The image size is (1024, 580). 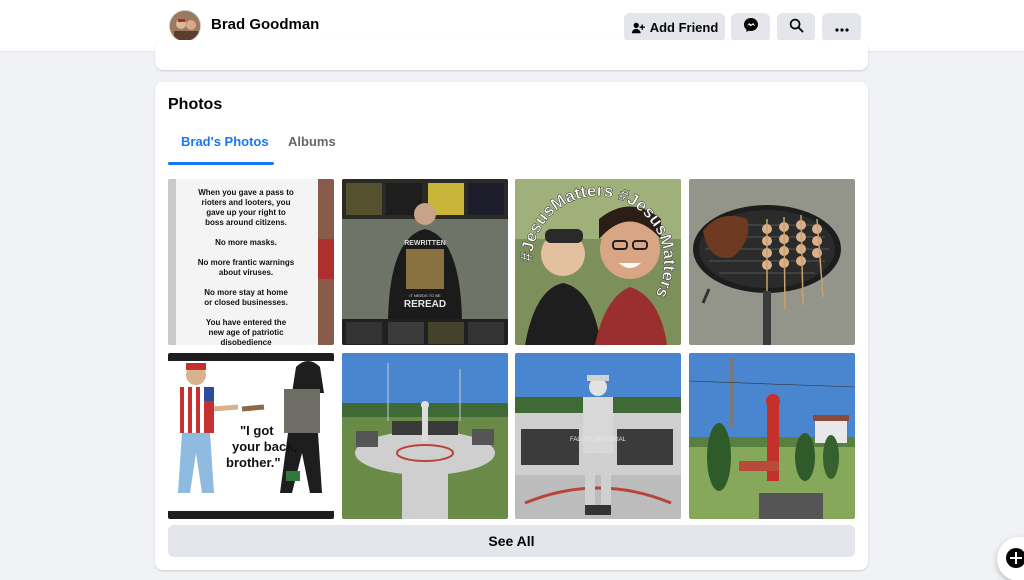 I want to click on meme-line: boss around citizens., so click(x=246, y=222).